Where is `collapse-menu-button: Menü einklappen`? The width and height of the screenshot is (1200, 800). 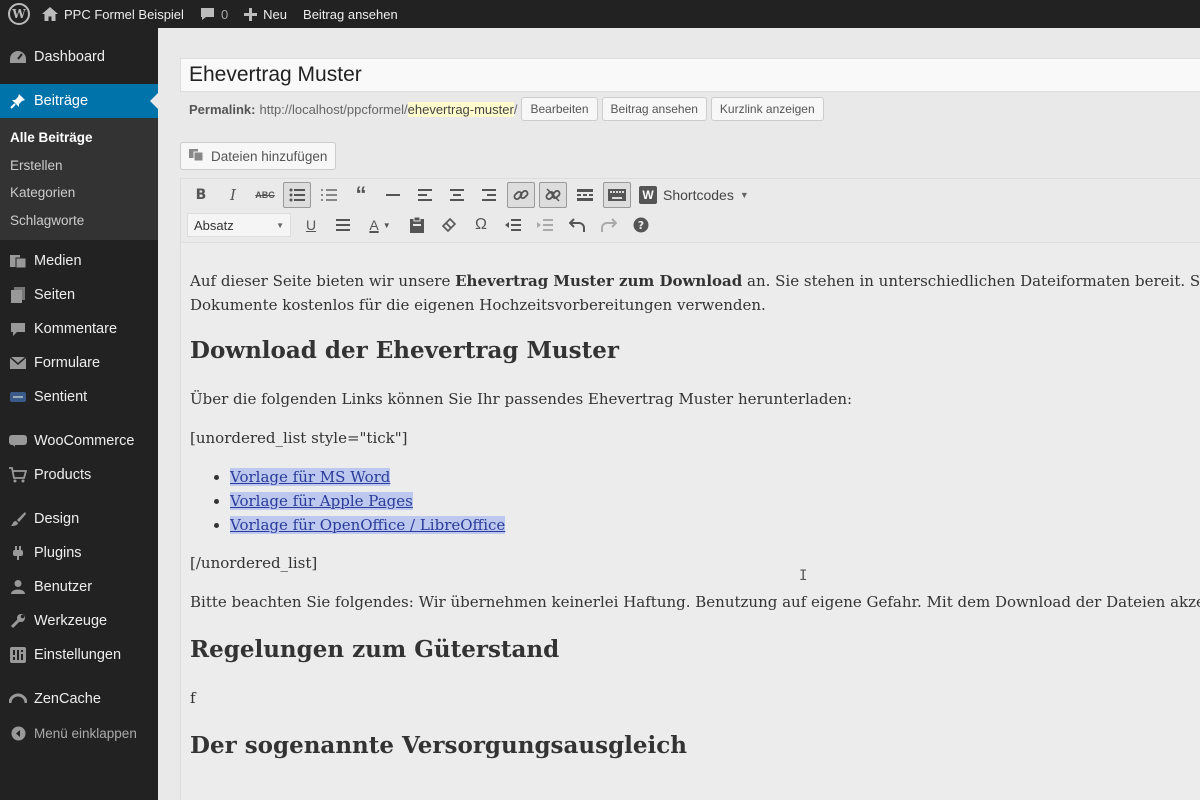 collapse-menu-button: Menü einklappen is located at coordinates (79, 733).